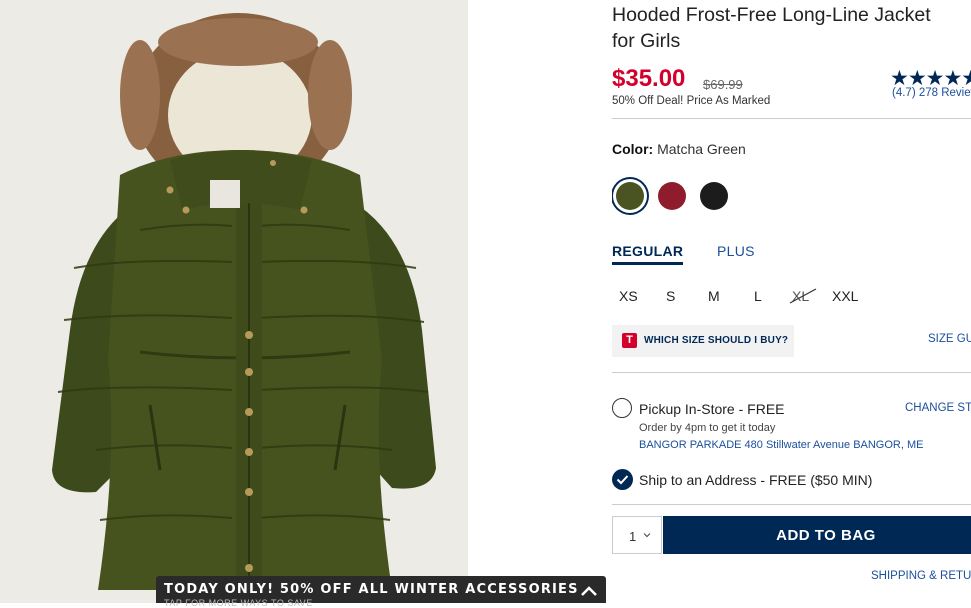  What do you see at coordinates (701, 149) in the screenshot?
I see `selected-color-name: Matcha Green` at bounding box center [701, 149].